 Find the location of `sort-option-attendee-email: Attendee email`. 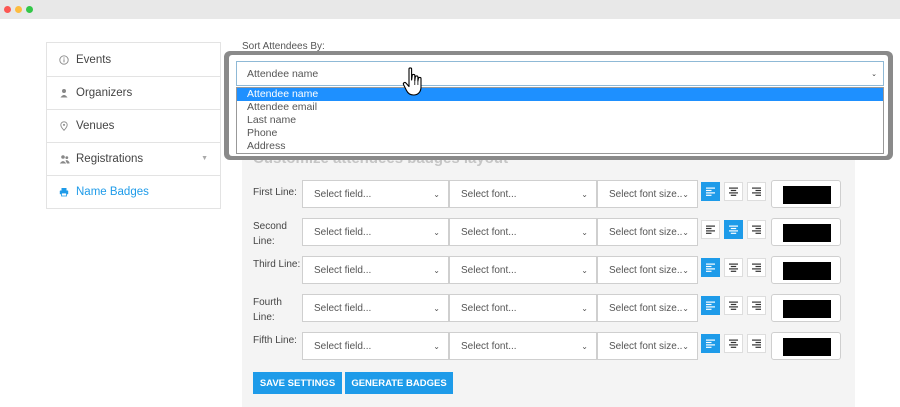

sort-option-attendee-email: Attendee email is located at coordinates (560, 107).